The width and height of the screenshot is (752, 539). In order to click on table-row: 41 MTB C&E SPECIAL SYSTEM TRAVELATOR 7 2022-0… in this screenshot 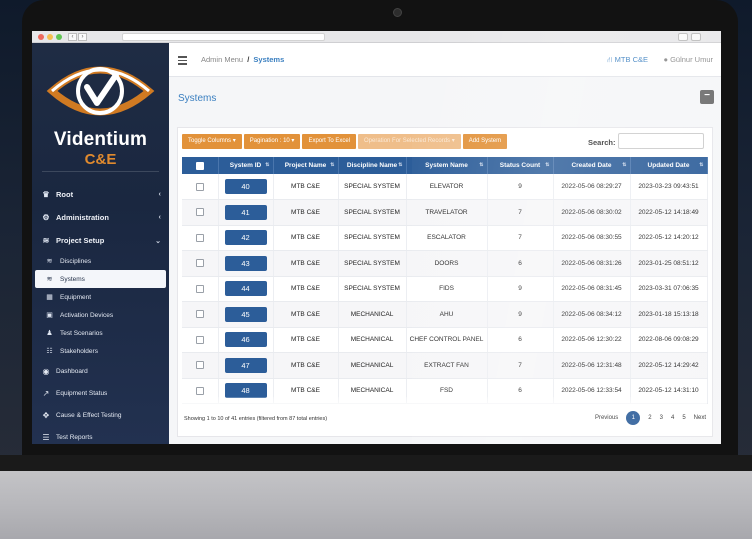, I will do `click(445, 212)`.